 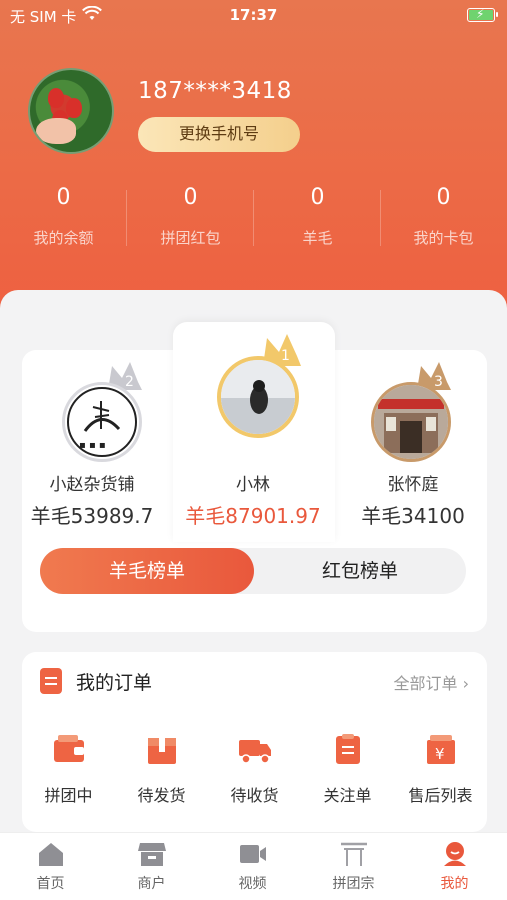 What do you see at coordinates (68, 795) in the screenshot?
I see `order-status-label: 拼团中` at bounding box center [68, 795].